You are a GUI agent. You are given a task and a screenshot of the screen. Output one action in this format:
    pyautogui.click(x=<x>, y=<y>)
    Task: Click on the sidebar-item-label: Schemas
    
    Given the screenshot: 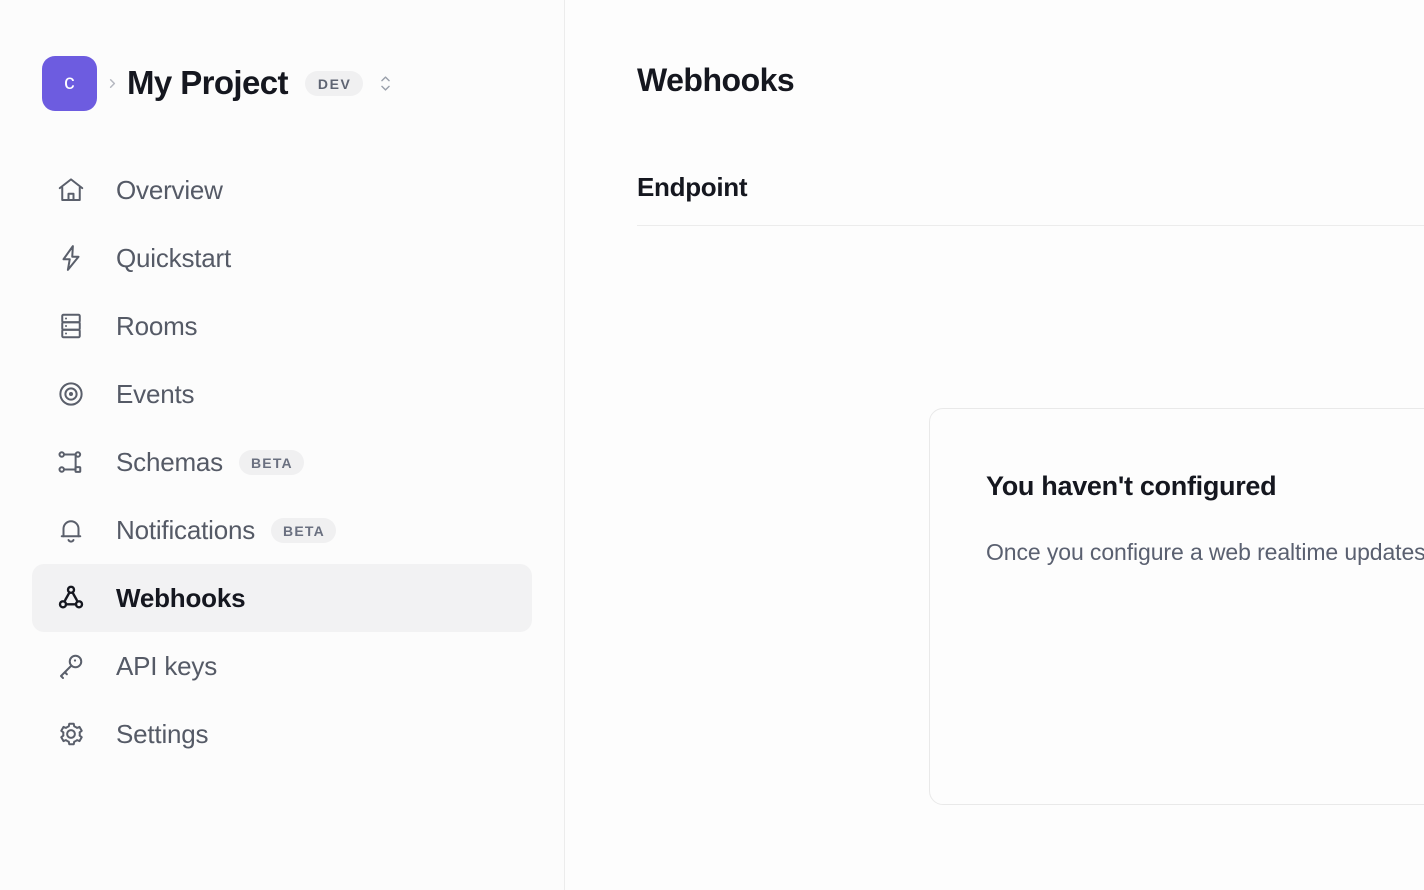 What is the action you would take?
    pyautogui.click(x=169, y=461)
    